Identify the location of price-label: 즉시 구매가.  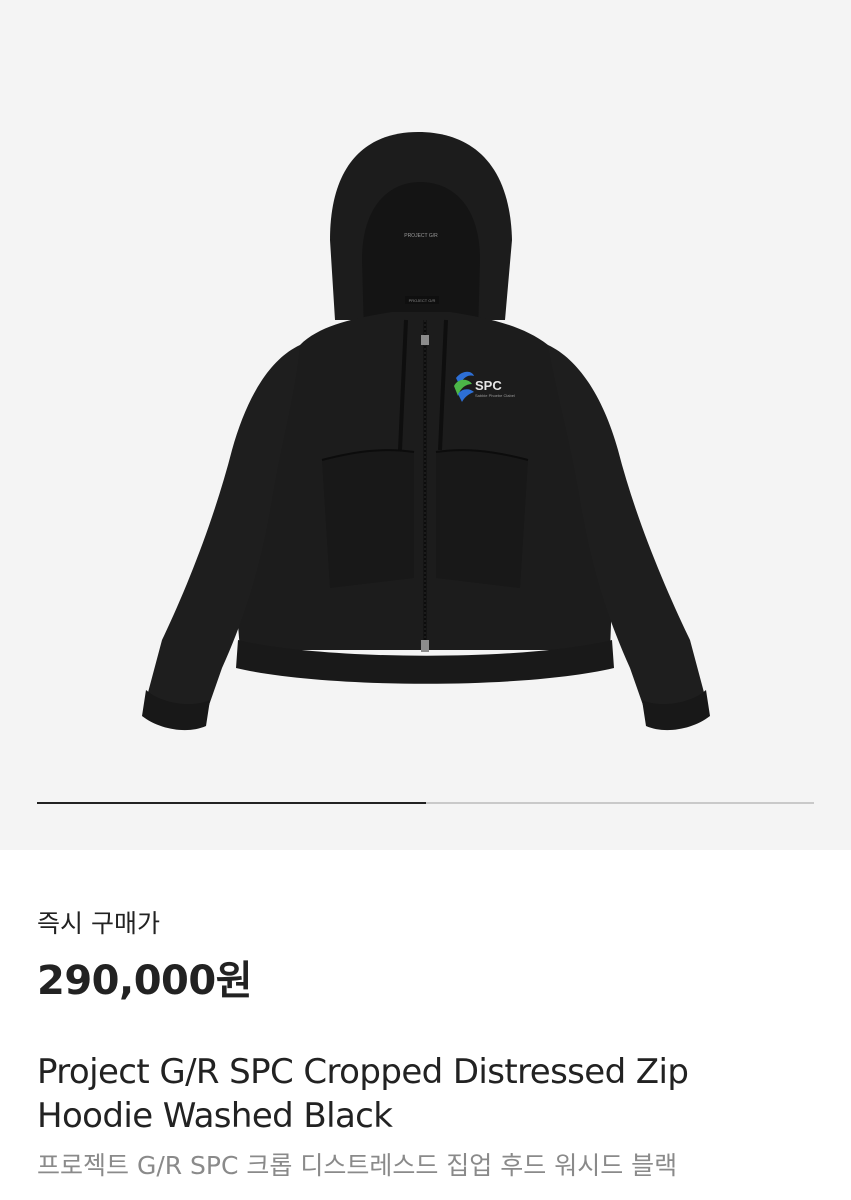
(98, 923).